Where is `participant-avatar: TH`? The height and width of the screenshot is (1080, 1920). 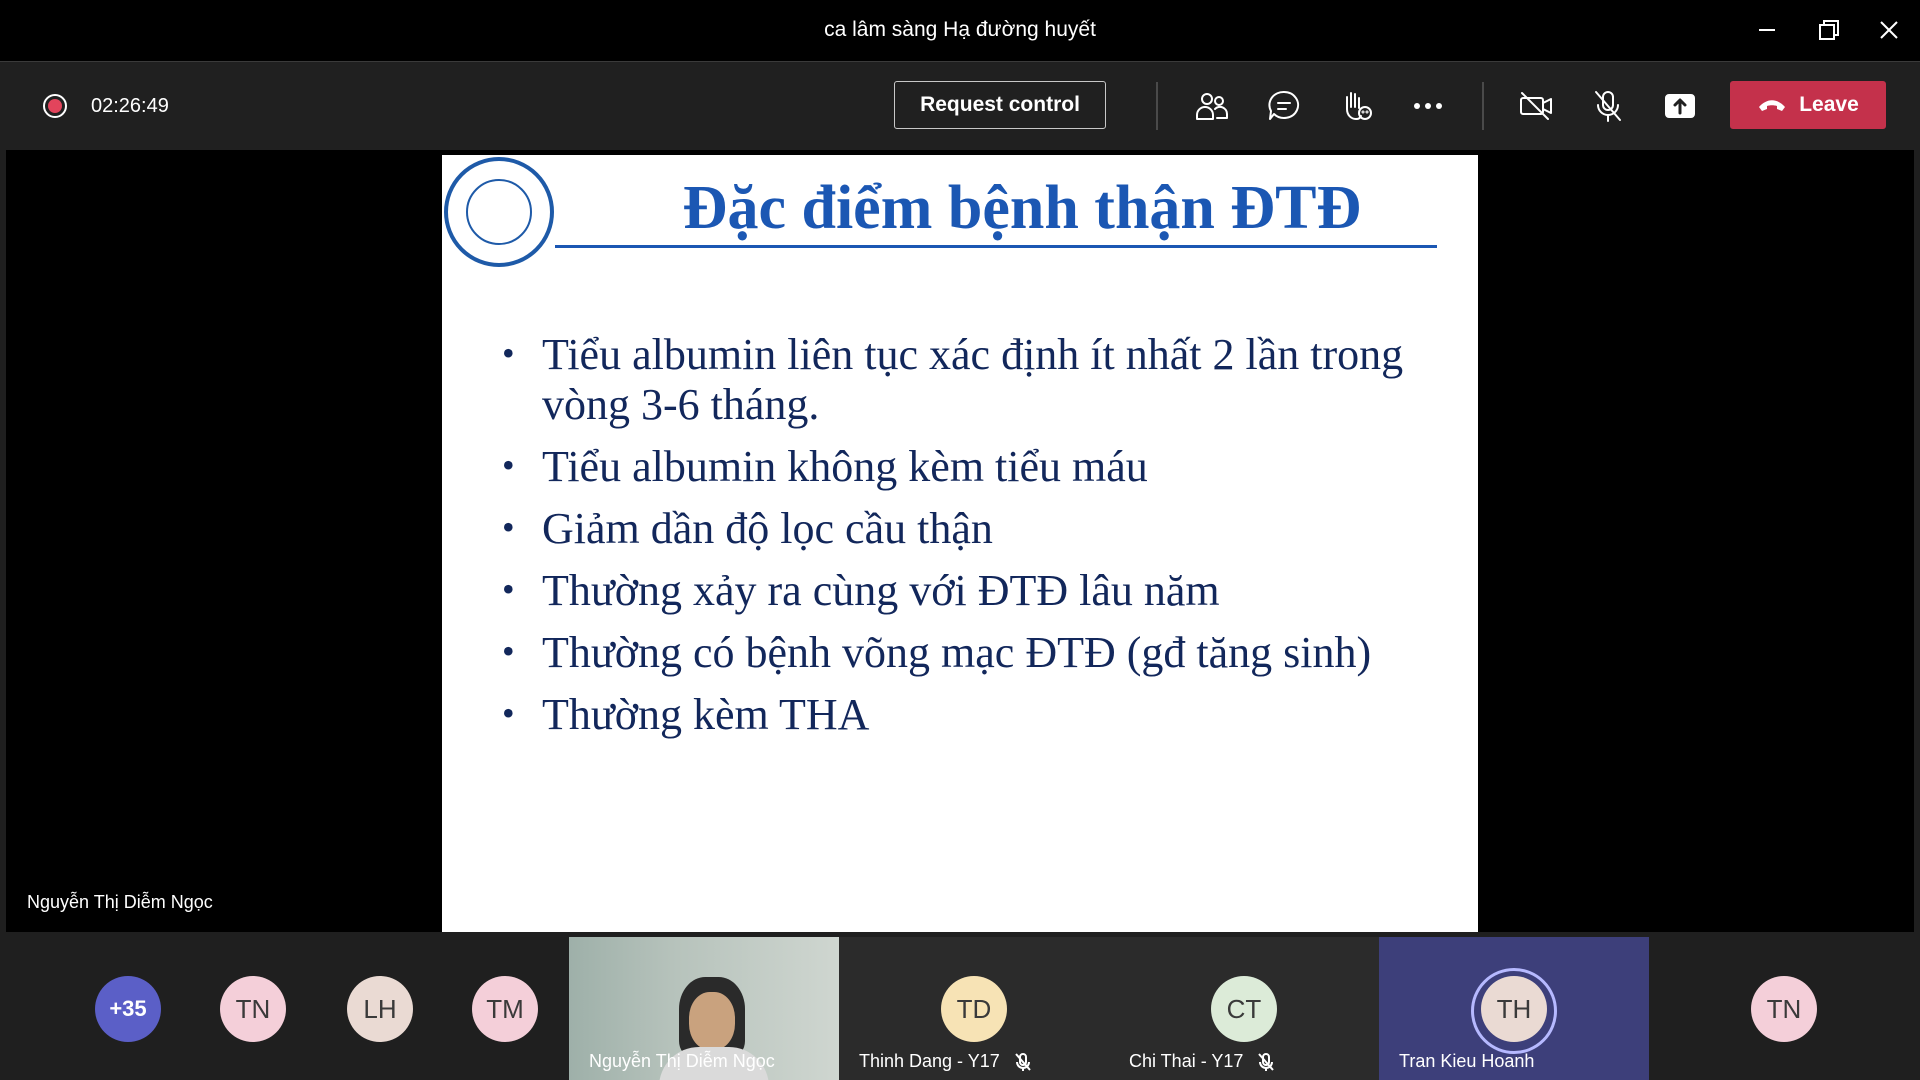
participant-avatar: TH is located at coordinates (1514, 1009).